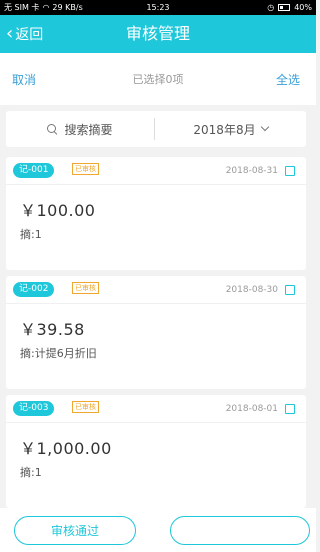  What do you see at coordinates (22, 7) in the screenshot?
I see `carrier-text: 无 SIM 卡` at bounding box center [22, 7].